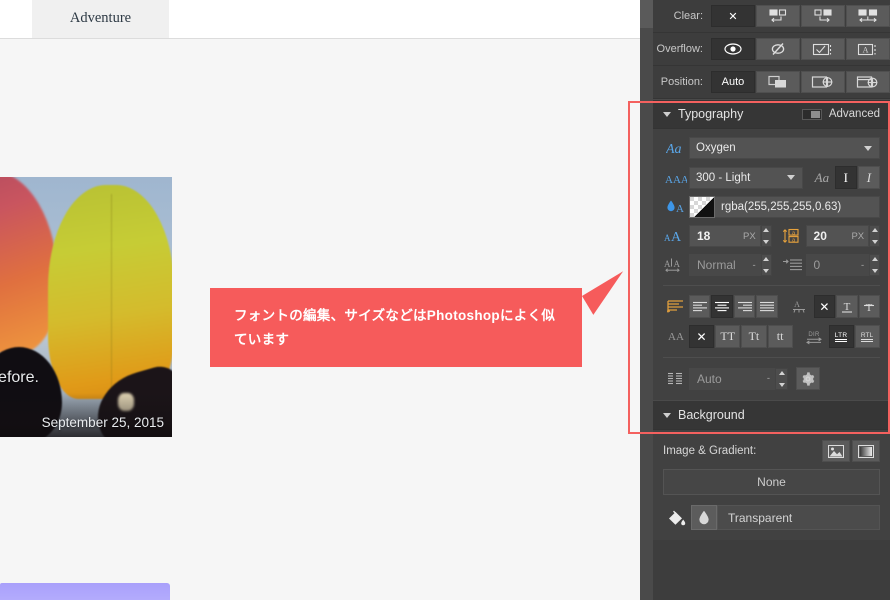 The image size is (890, 600). What do you see at coordinates (760, 517) in the screenshot?
I see `fill-value: Transparent` at bounding box center [760, 517].